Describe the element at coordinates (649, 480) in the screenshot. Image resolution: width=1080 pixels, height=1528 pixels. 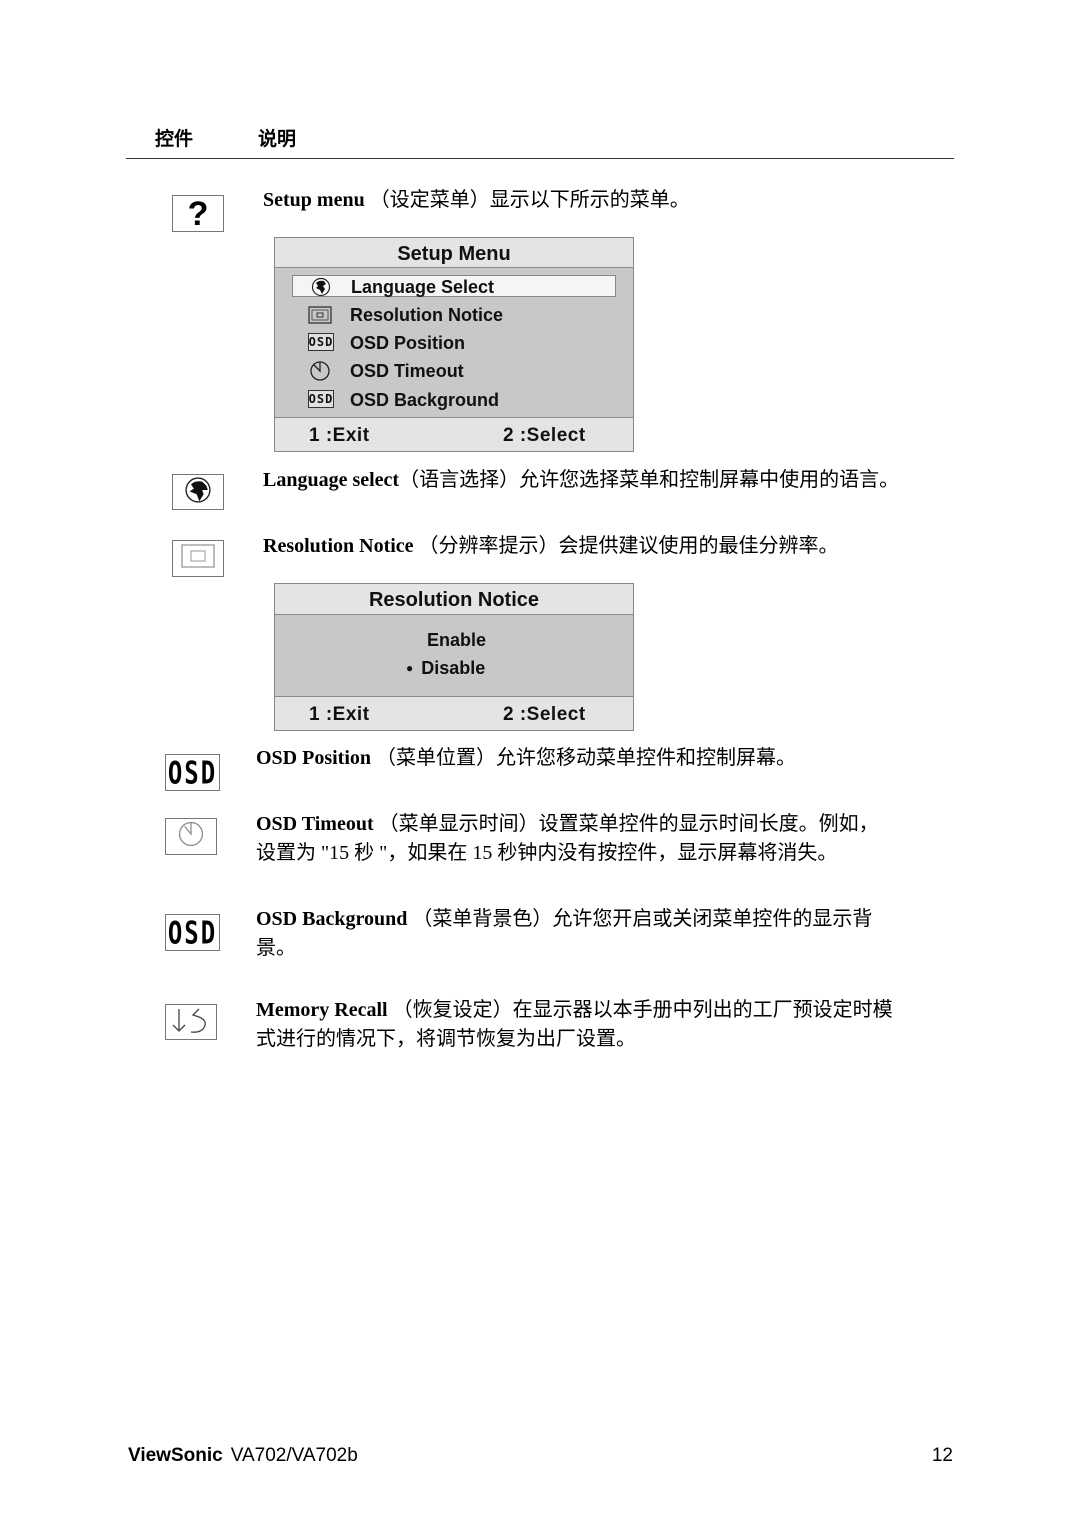
I see `item-text: （语言选择）允许您选择菜单和控制屏幕中使用的语言。` at that location.